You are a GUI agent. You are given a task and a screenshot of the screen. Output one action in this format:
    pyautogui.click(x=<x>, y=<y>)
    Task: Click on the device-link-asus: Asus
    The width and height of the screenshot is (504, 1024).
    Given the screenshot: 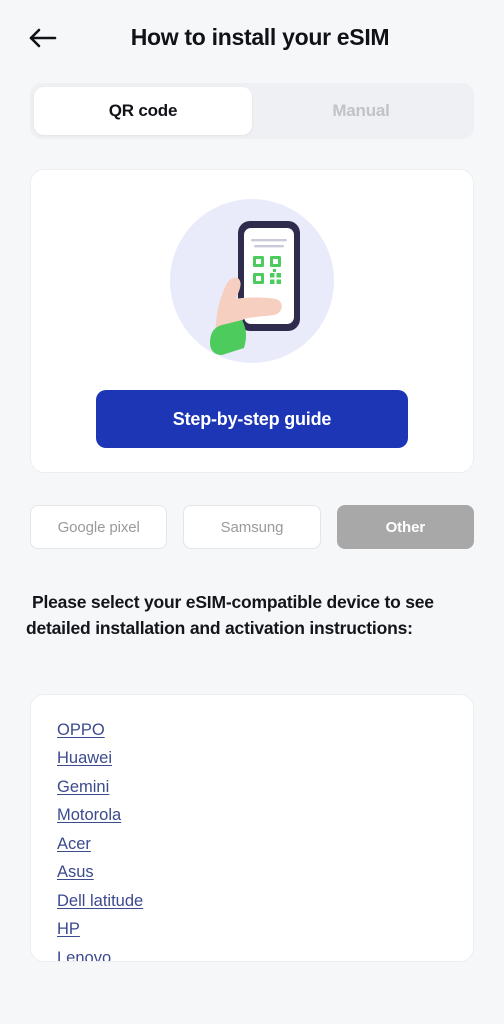 What is the action you would take?
    pyautogui.click(x=75, y=872)
    